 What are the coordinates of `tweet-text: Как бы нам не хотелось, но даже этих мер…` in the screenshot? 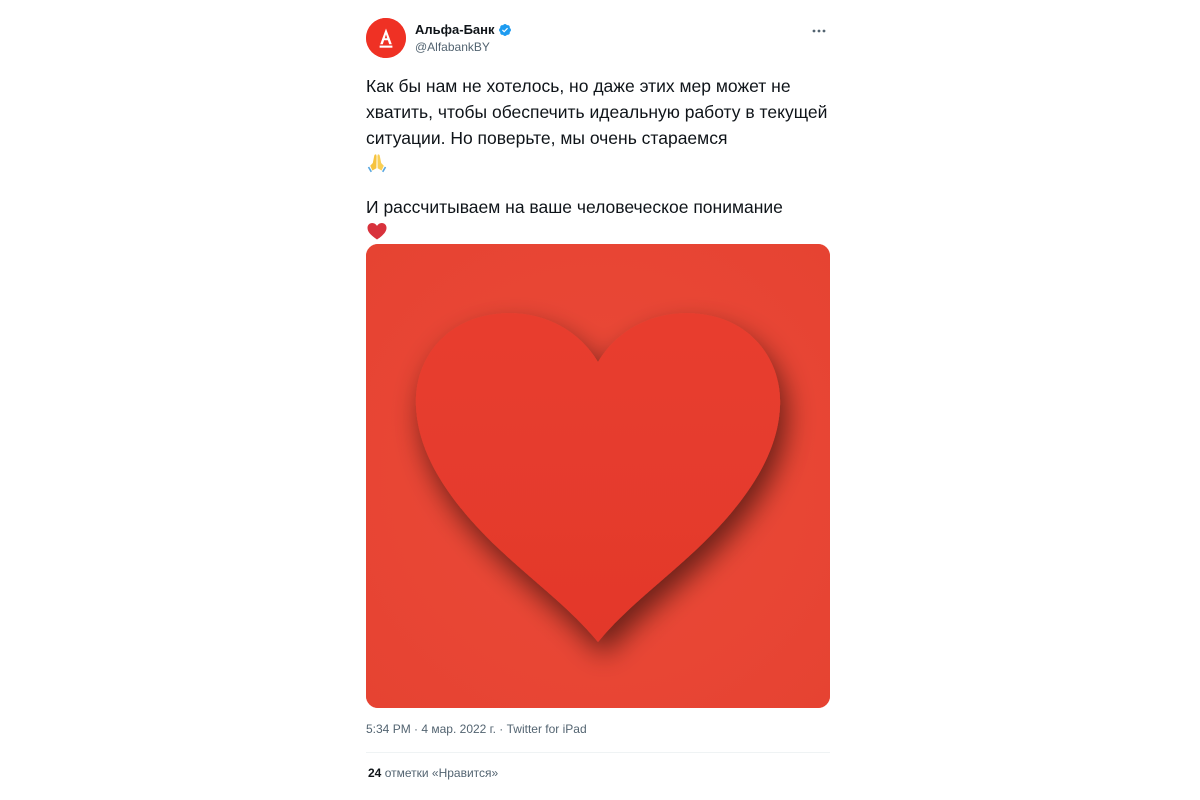 It's located at (598, 126).